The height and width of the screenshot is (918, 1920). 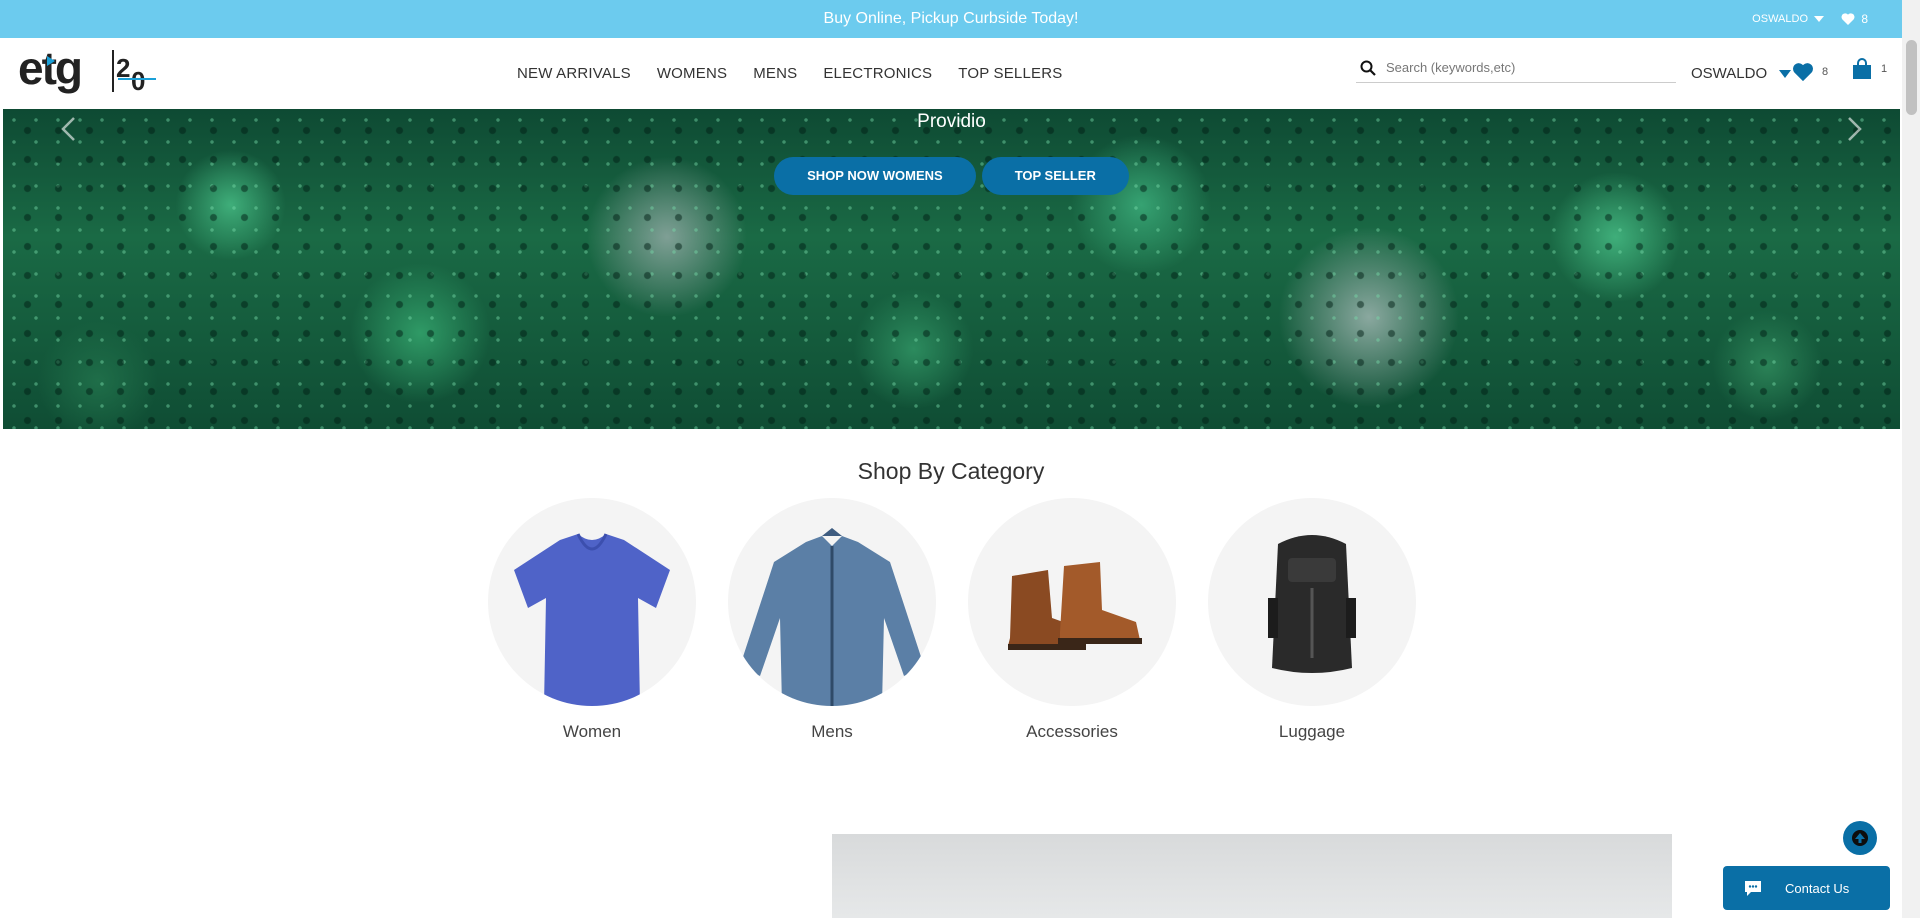 What do you see at coordinates (832, 617) in the screenshot?
I see `jacket-icon` at bounding box center [832, 617].